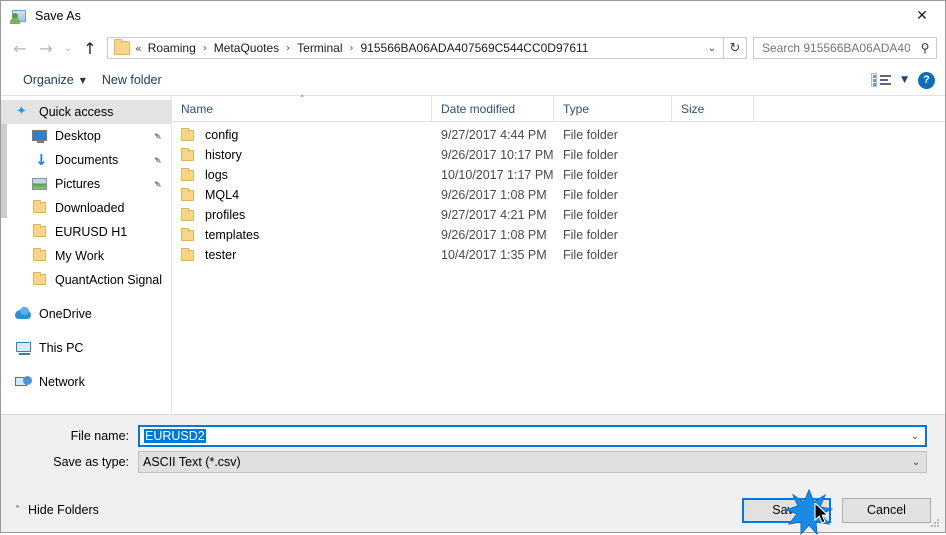 Image resolution: width=946 pixels, height=535 pixels. Describe the element at coordinates (497, 175) in the screenshot. I see `file-date: 10/10/2017 1:17 PM` at that location.